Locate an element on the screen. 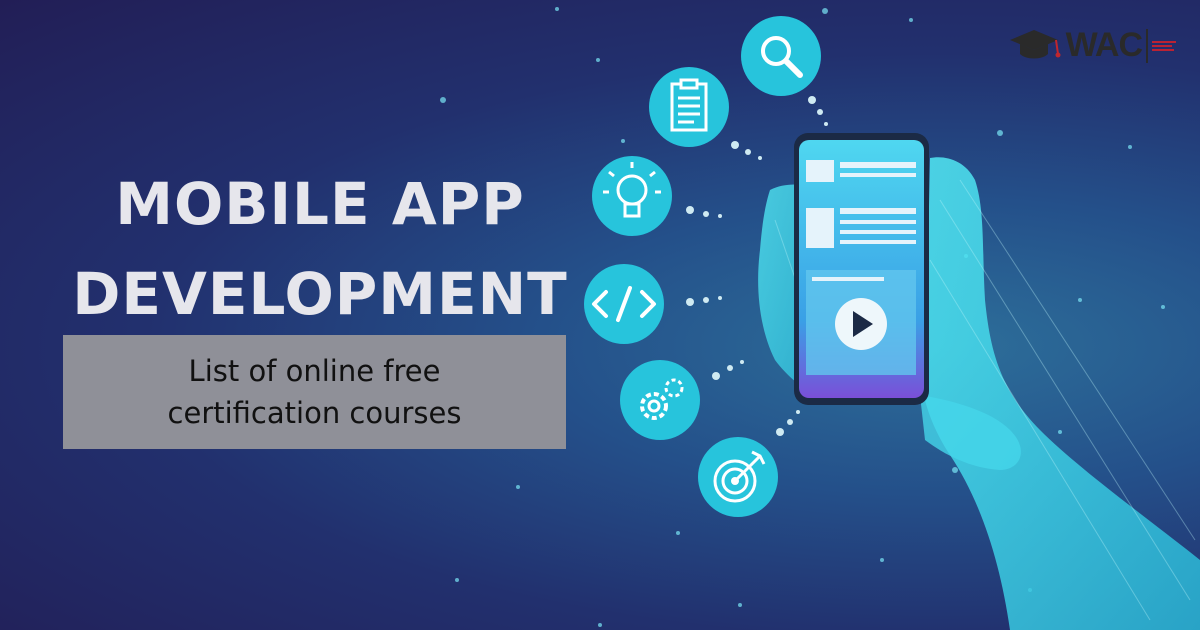  document-icon is located at coordinates (689, 107).